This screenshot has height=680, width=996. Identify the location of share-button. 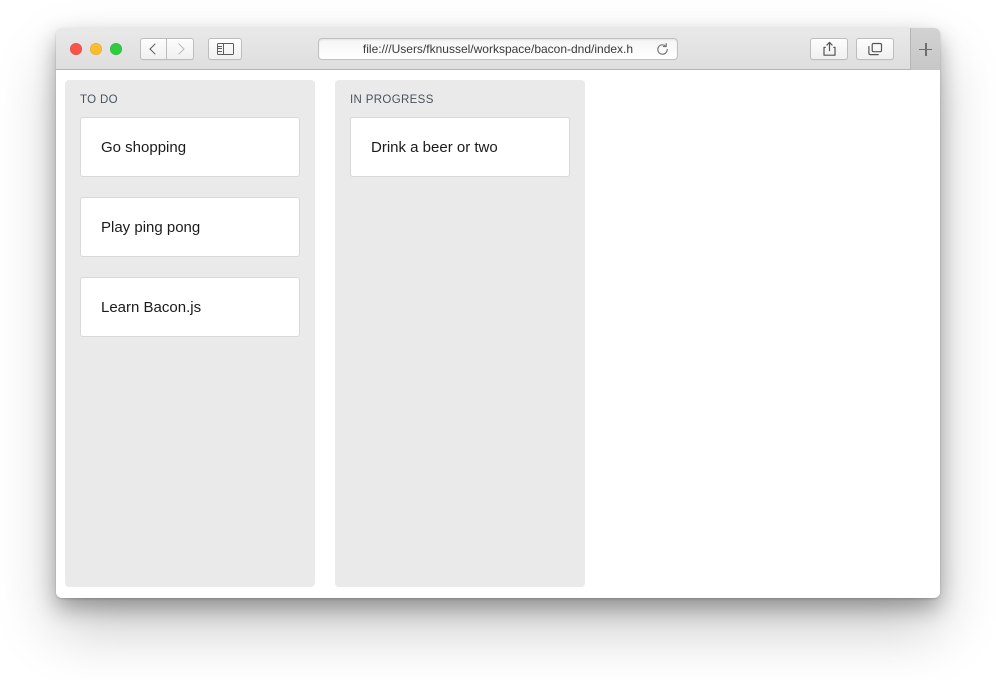
(829, 49).